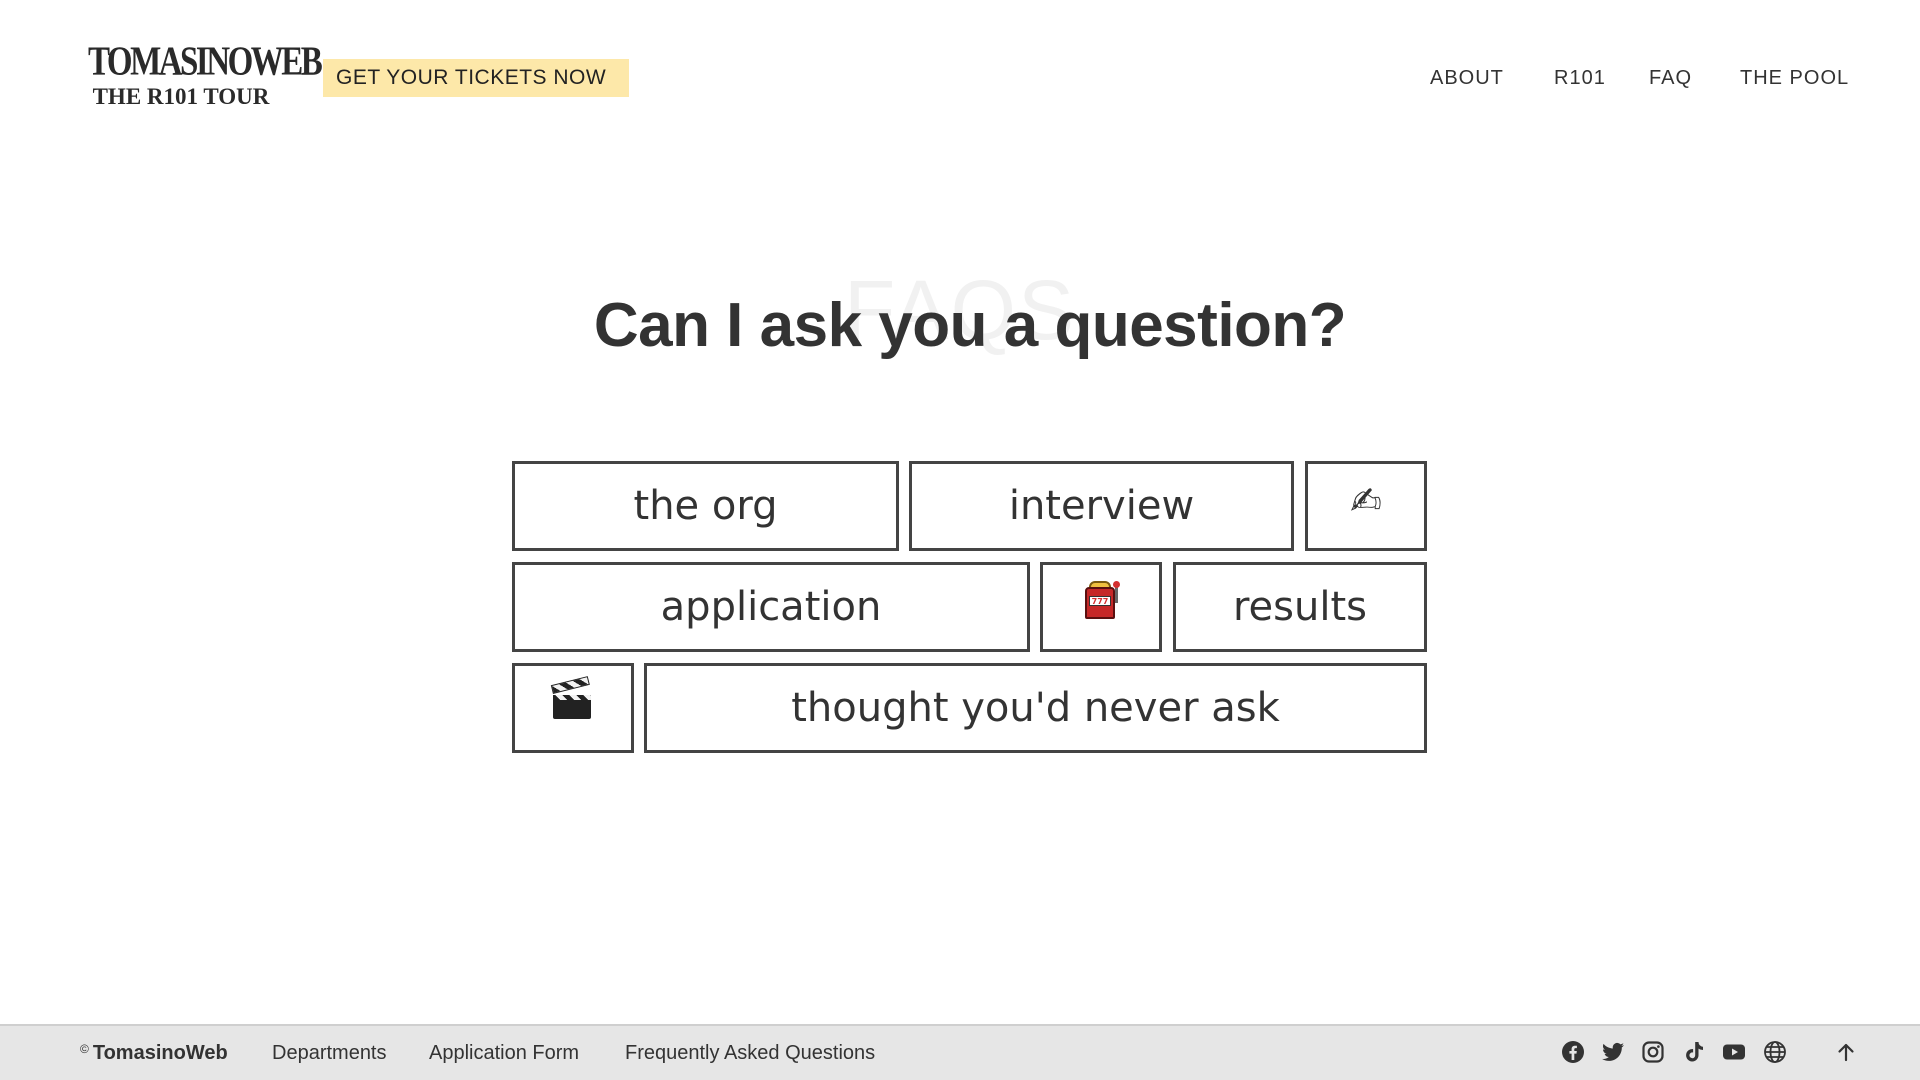 This screenshot has height=1080, width=1920. Describe the element at coordinates (1613, 1052) in the screenshot. I see `twitter-icon` at that location.